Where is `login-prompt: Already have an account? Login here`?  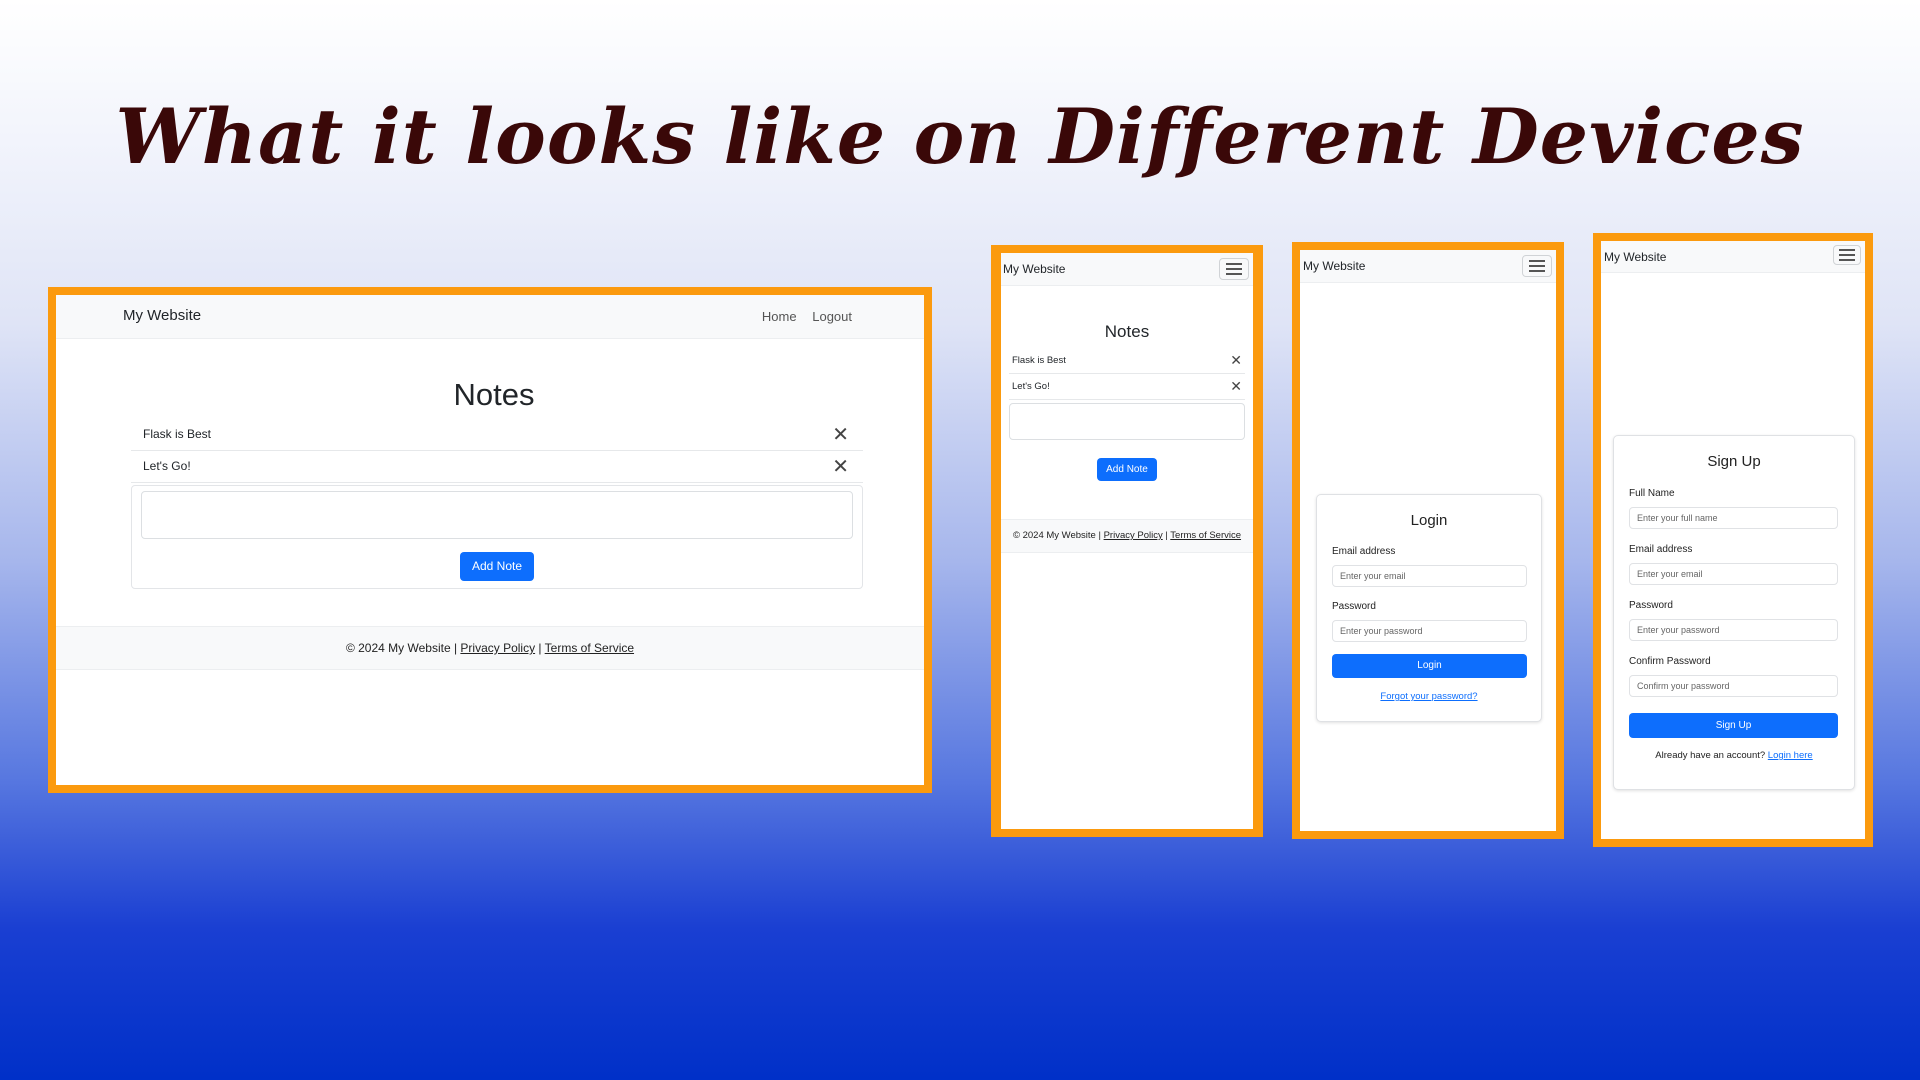 login-prompt: Already have an account? Login here is located at coordinates (1734, 755).